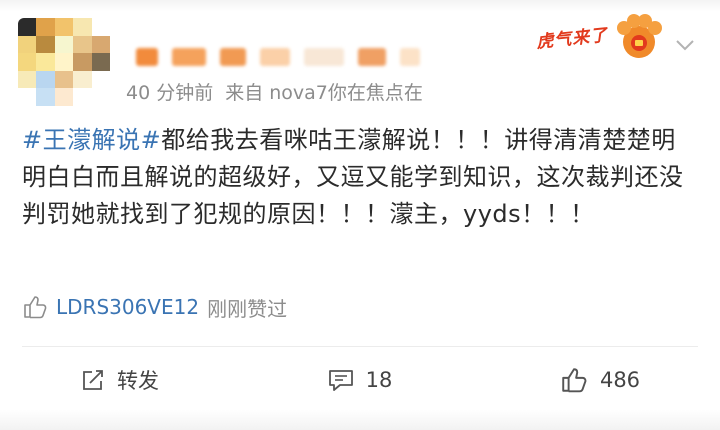  What do you see at coordinates (324, 93) in the screenshot?
I see `post-source: 来自 nova7你在焦点在` at bounding box center [324, 93].